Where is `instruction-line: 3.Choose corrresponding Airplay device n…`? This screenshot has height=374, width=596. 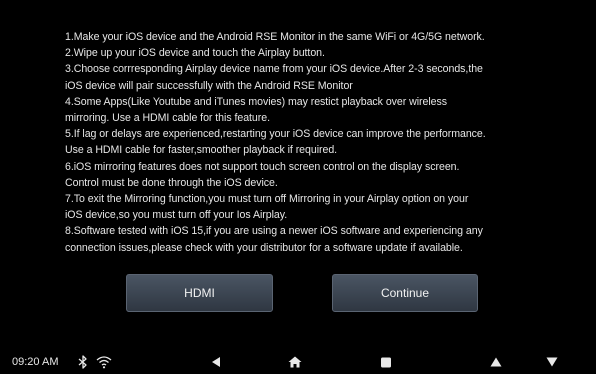
instruction-line: 3.Choose corrresponding Airplay device n… is located at coordinates (274, 69).